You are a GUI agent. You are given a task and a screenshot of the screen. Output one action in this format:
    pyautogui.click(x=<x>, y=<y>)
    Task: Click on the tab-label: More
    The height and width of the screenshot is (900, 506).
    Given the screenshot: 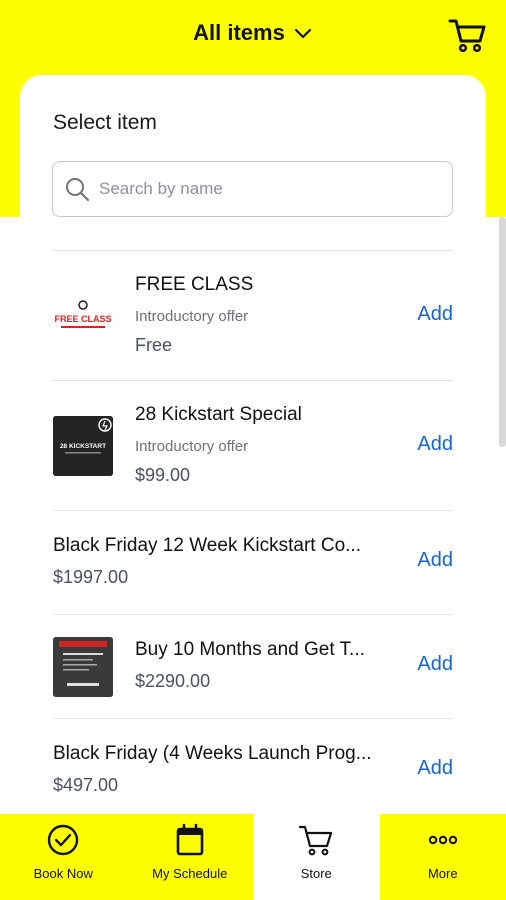 What is the action you would take?
    pyautogui.click(x=442, y=873)
    